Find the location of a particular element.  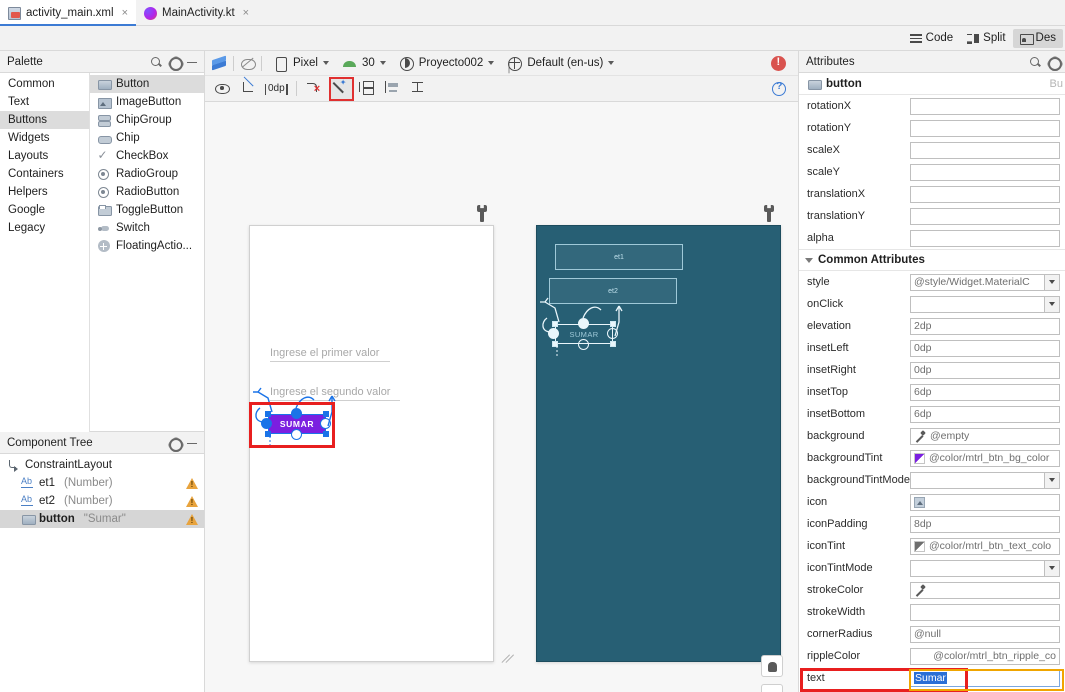

attr-input-insetbottom: 6dp is located at coordinates (985, 414).